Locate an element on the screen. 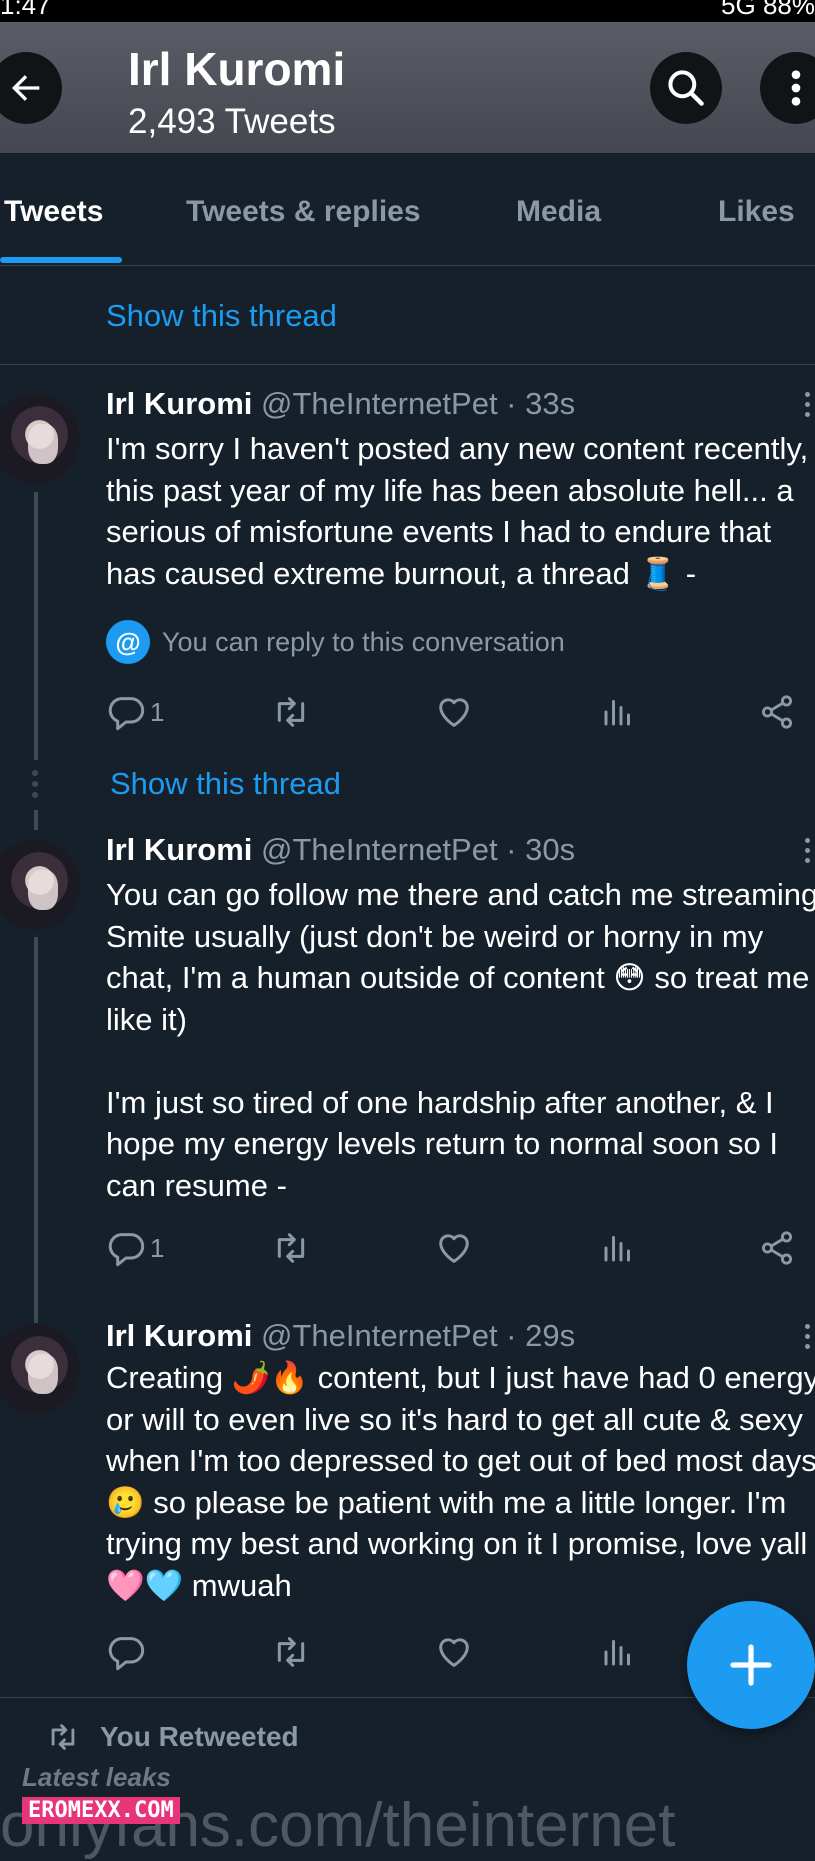 This screenshot has height=1861, width=815. page-title: Irl Kuromi is located at coordinates (237, 69).